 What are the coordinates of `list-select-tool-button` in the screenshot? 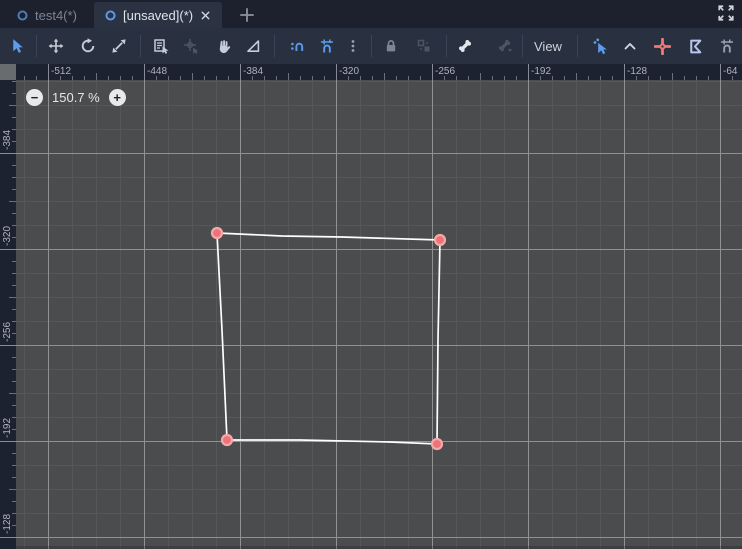 It's located at (161, 46).